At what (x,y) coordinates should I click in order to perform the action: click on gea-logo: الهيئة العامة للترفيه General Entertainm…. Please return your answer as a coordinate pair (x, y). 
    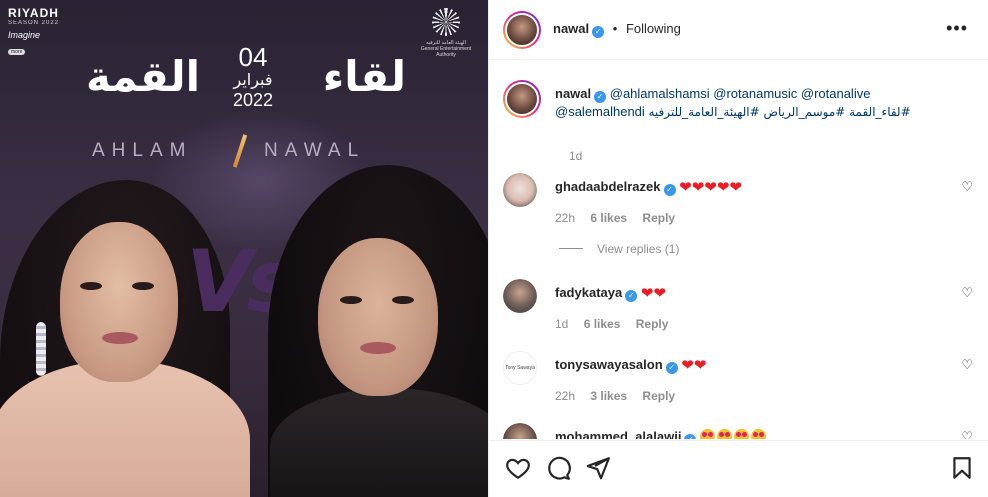
    Looking at the image, I should click on (446, 33).